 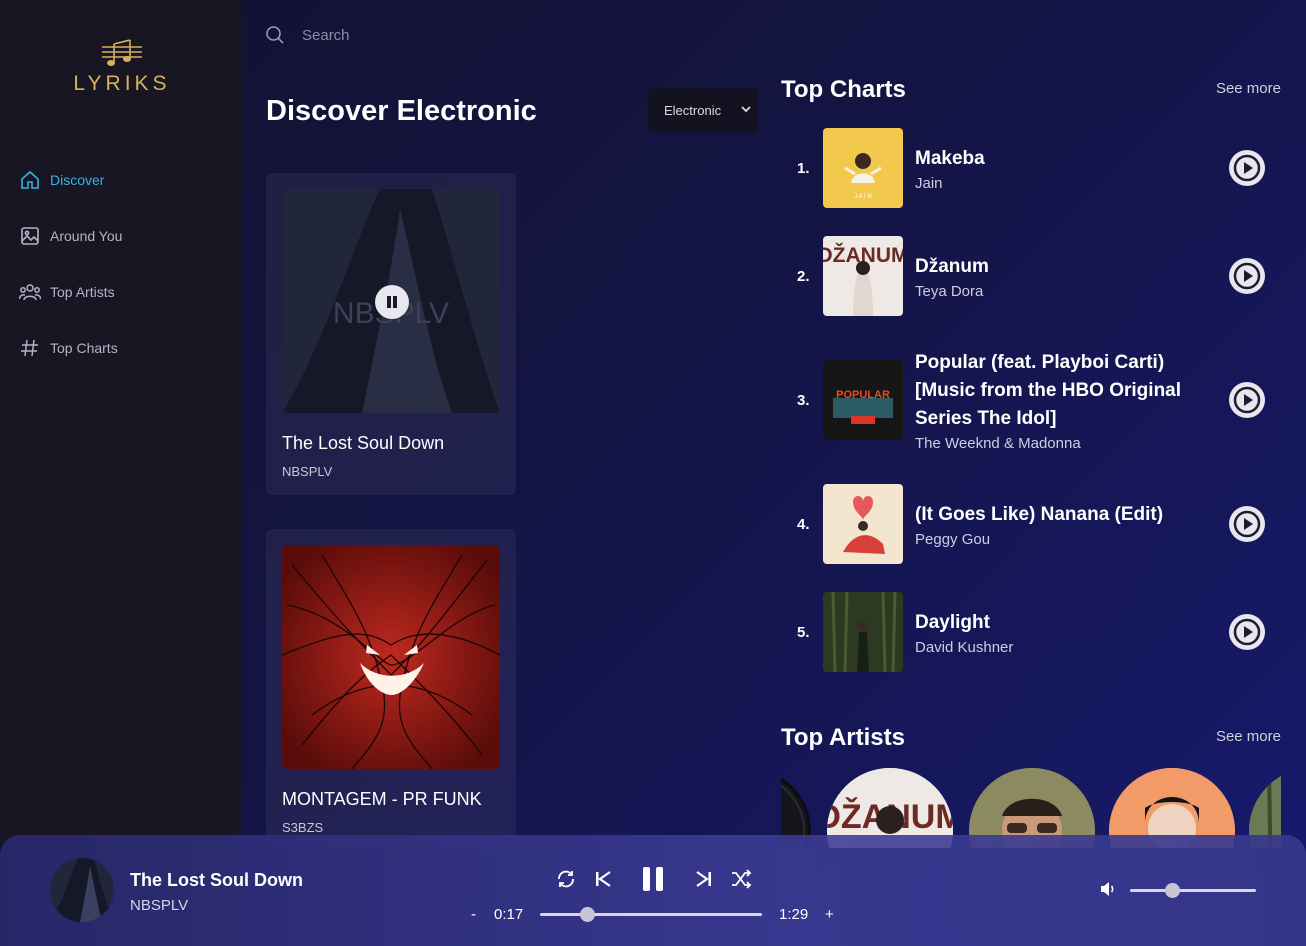 I want to click on chart-song-artist: Jain, so click(x=1065, y=183).